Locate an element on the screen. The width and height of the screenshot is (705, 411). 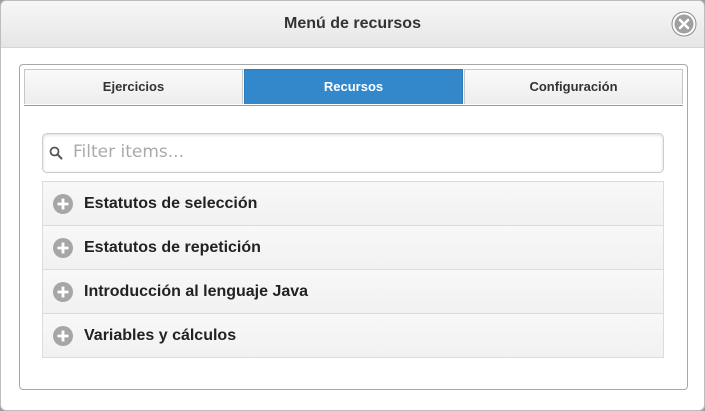
dialog-title: Menú de recursos is located at coordinates (352, 23).